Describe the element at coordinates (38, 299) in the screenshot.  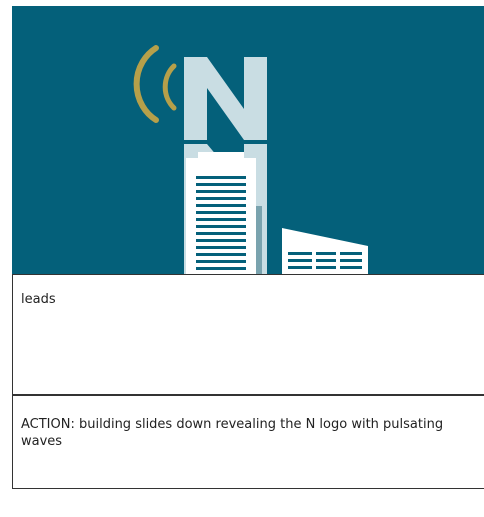
I see `leads-text: leads` at that location.